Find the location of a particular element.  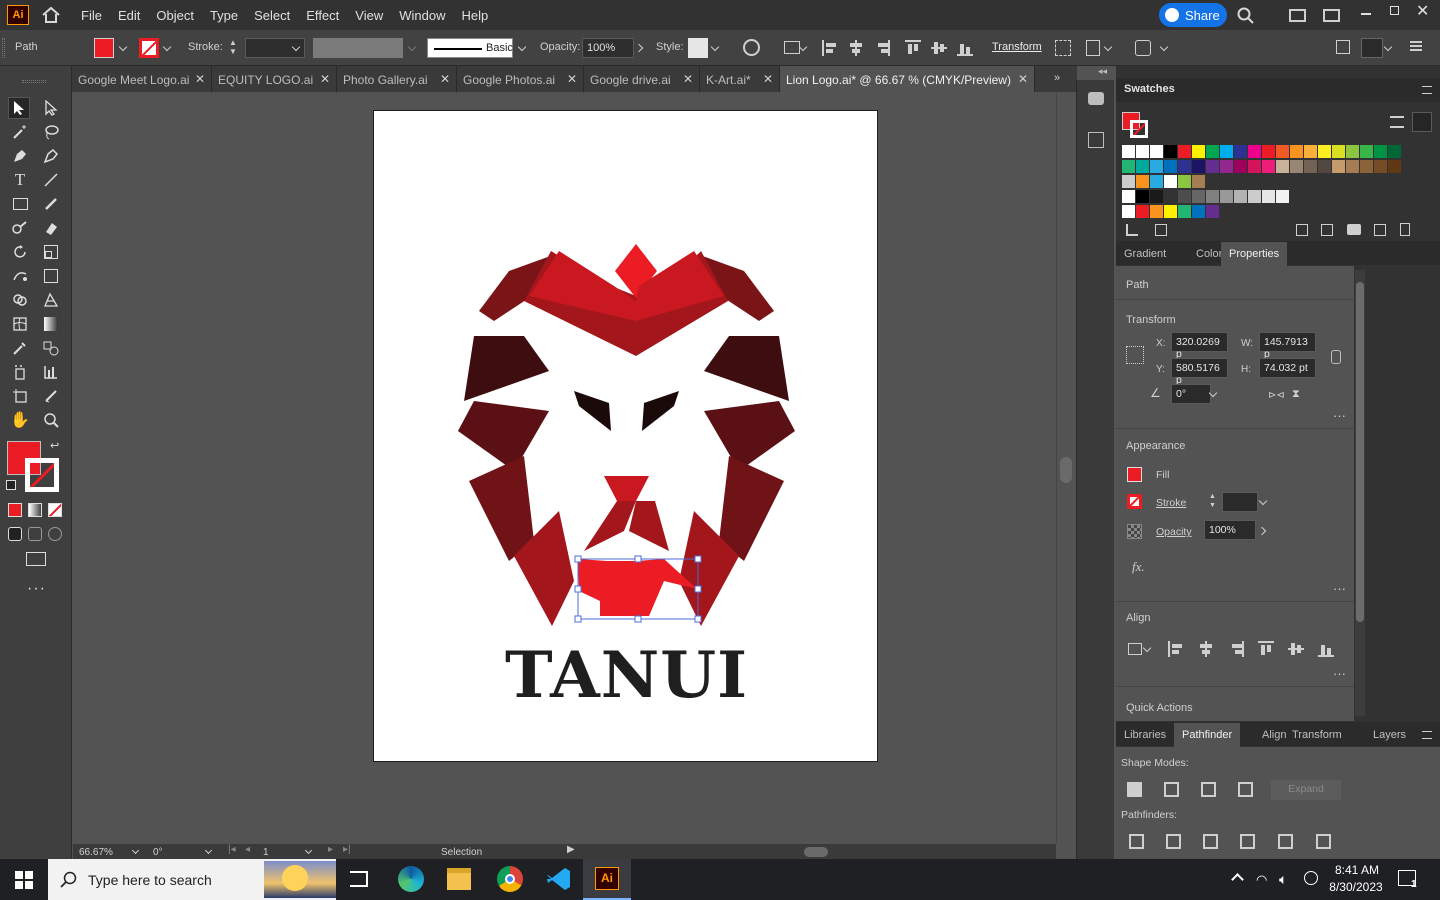

align-vertical-center-icon is located at coordinates (1296, 649).